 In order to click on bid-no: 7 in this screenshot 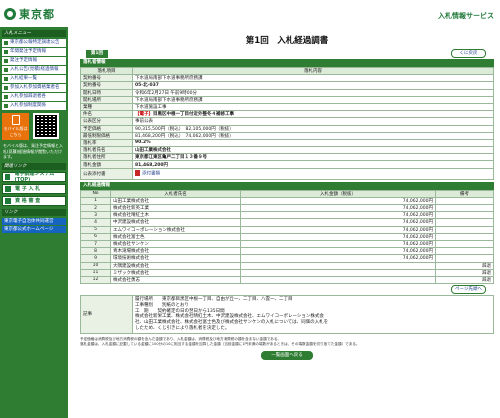, I will do `click(95, 244)`.